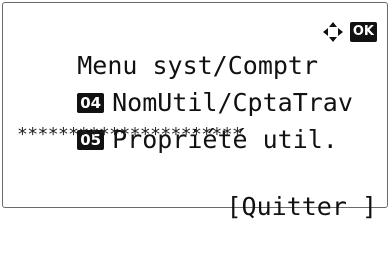  Describe the element at coordinates (332, 32) in the screenshot. I see `four-way-arrow-icon` at that location.